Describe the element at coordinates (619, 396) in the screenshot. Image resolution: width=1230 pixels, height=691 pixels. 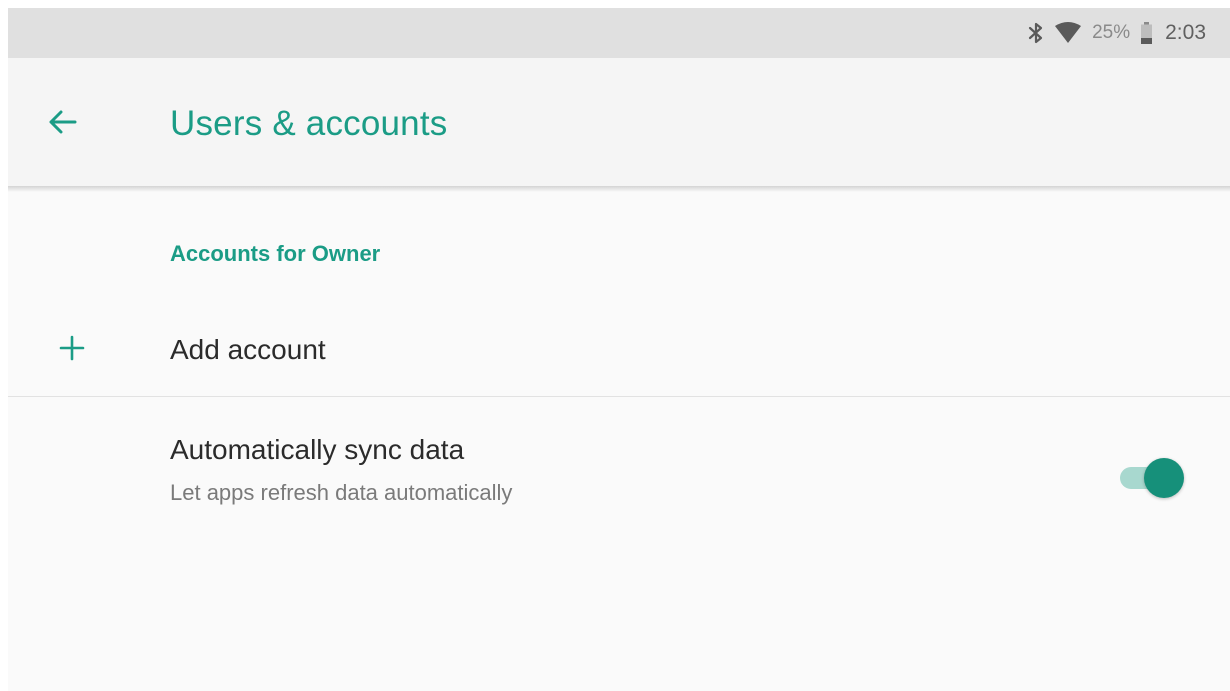
I see `divider` at that location.